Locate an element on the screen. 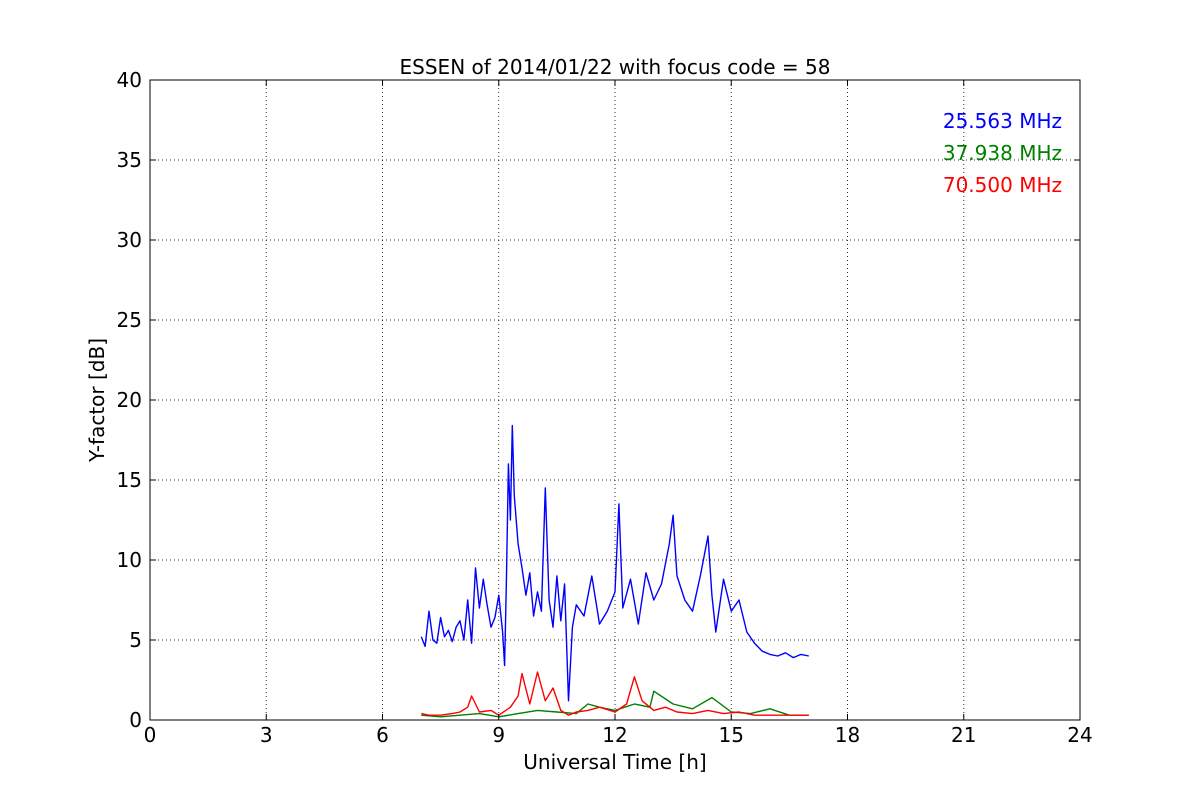 The width and height of the screenshot is (1200, 800). x-axis-label: Universal Time [h] is located at coordinates (614, 762).